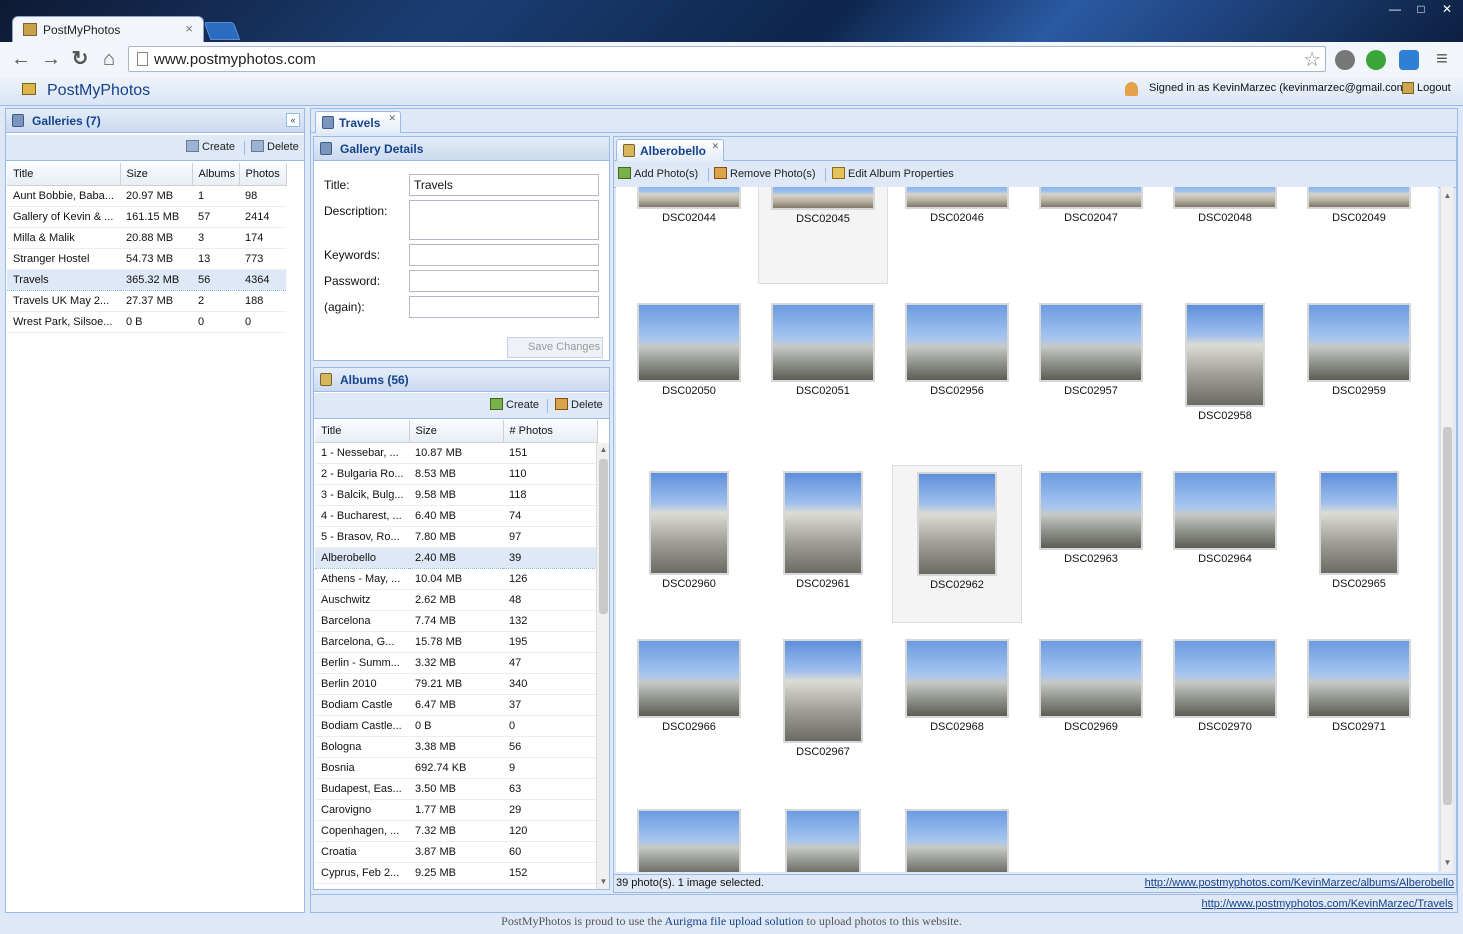  I want to click on photo-thumbnail: DSC02962, so click(957, 544).